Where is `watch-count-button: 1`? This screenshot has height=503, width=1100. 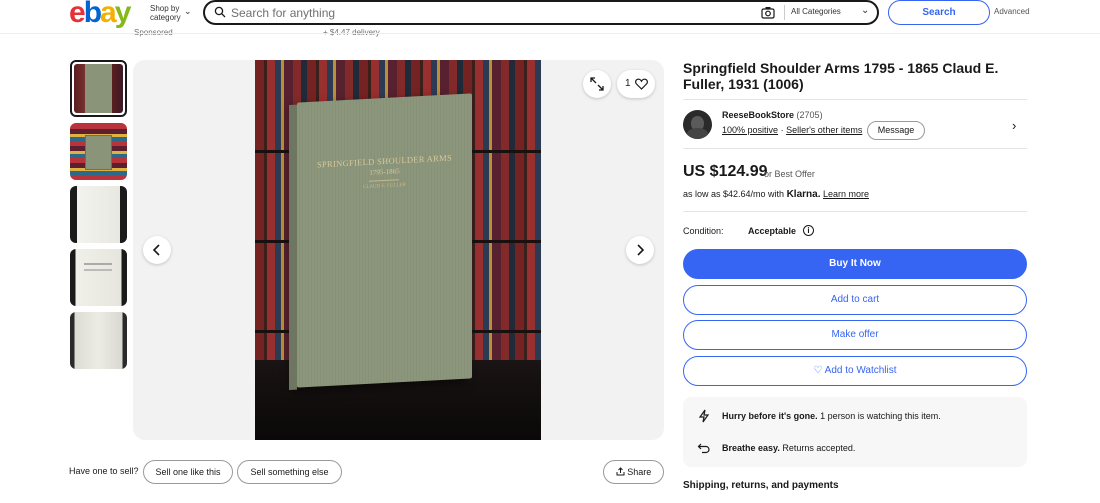 watch-count-button: 1 is located at coordinates (636, 84).